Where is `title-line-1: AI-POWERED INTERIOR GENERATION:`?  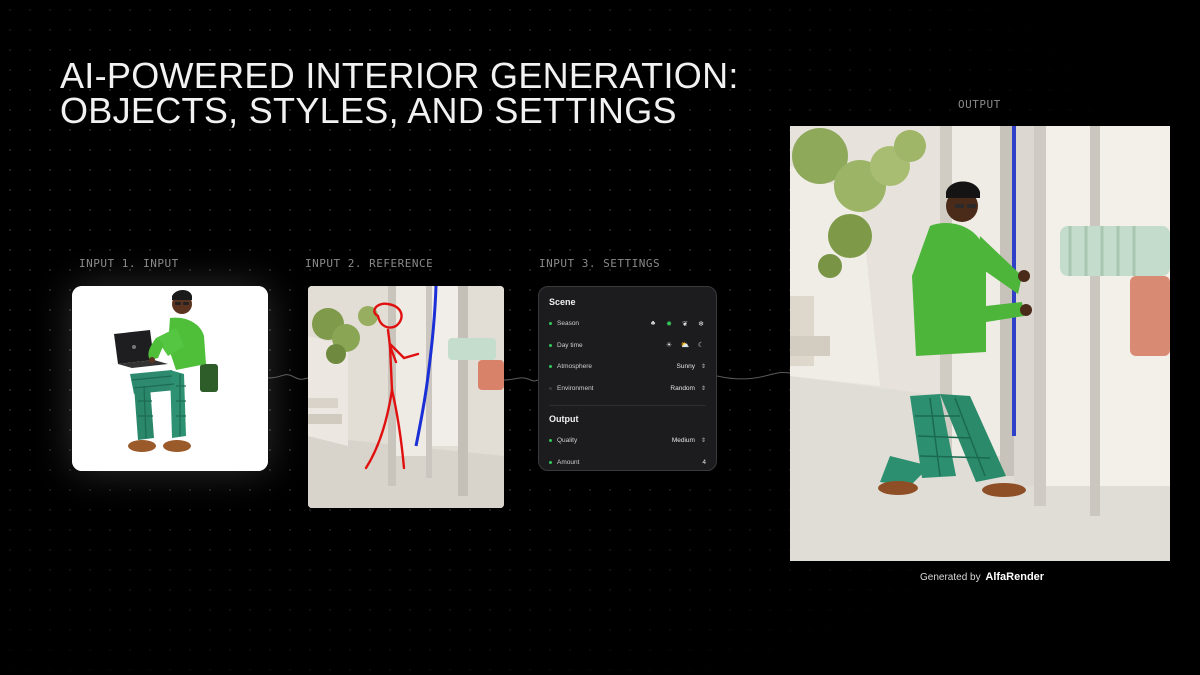 title-line-1: AI-POWERED INTERIOR GENERATION: is located at coordinates (399, 75).